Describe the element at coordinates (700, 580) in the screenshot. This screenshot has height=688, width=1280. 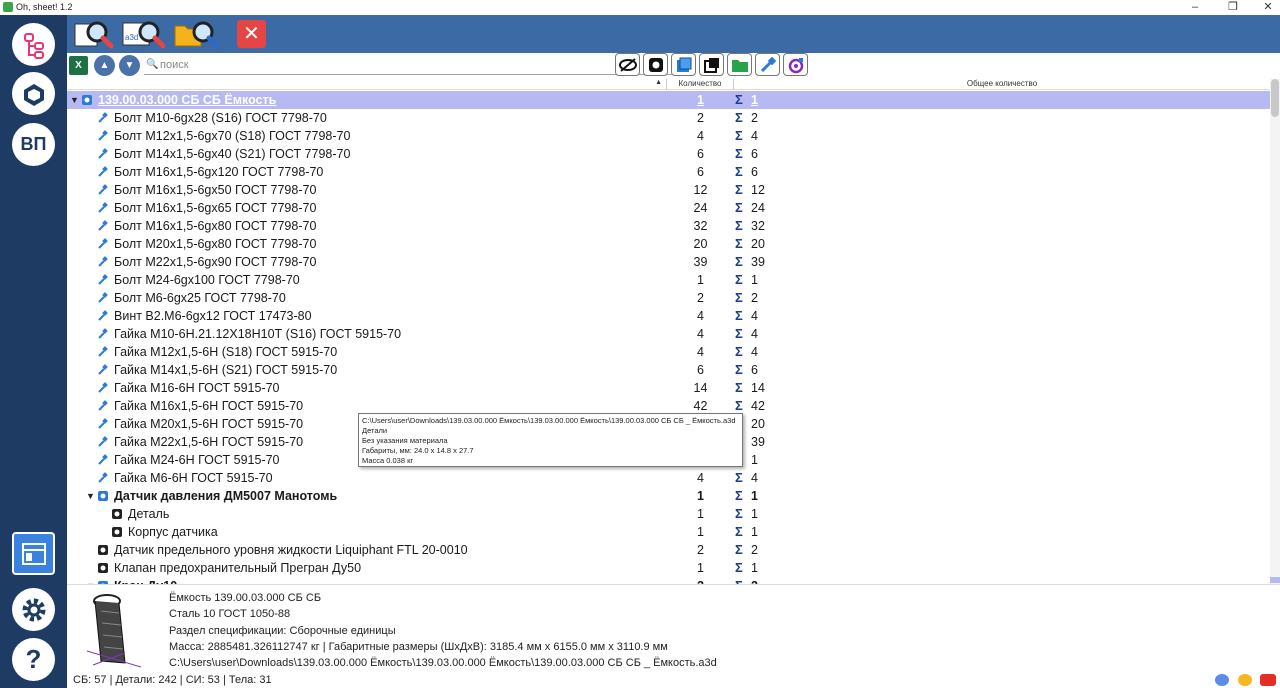
I see `row-quantity: 2` at that location.